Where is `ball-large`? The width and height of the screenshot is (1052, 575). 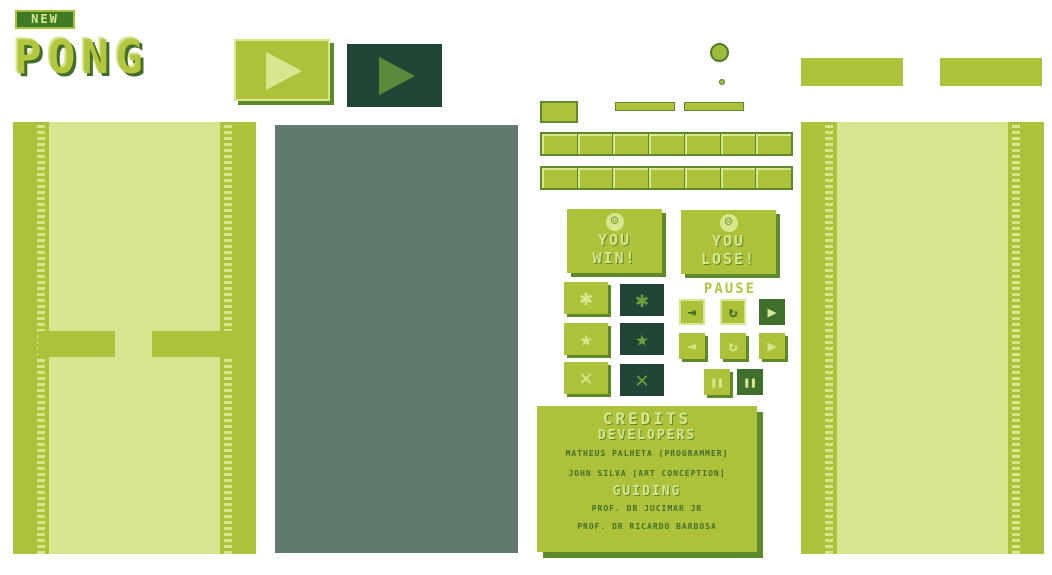
ball-large is located at coordinates (719, 52).